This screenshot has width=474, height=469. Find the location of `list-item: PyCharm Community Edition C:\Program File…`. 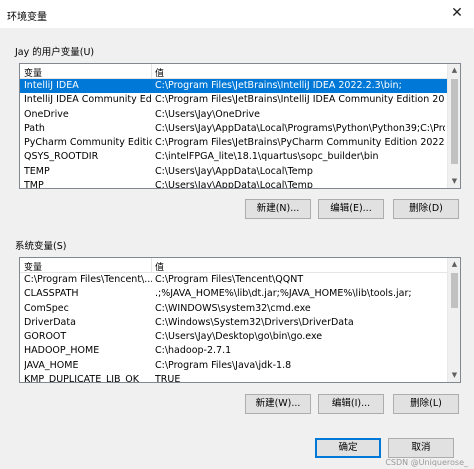

list-item: PyCharm Community Edition C:\Program File… is located at coordinates (240, 143).